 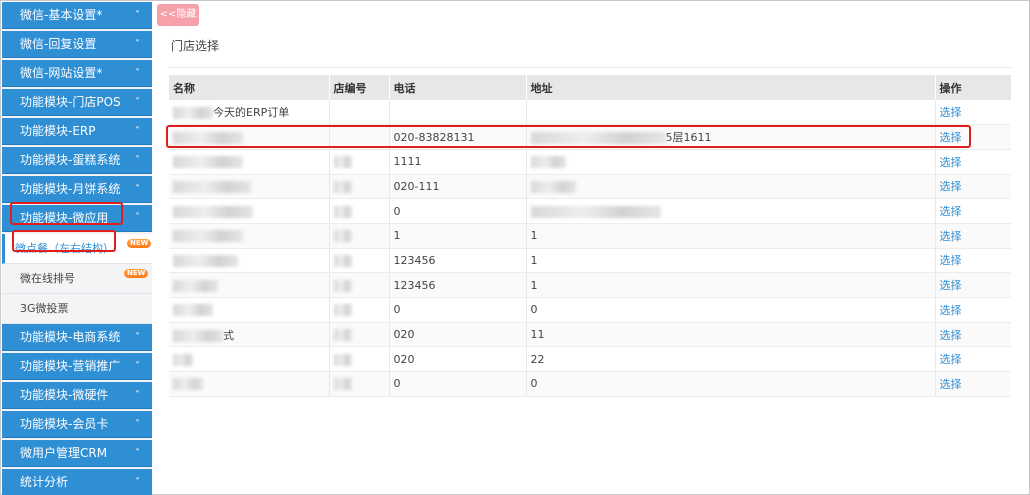 I want to click on menu-label: 统计分析, so click(x=44, y=482).